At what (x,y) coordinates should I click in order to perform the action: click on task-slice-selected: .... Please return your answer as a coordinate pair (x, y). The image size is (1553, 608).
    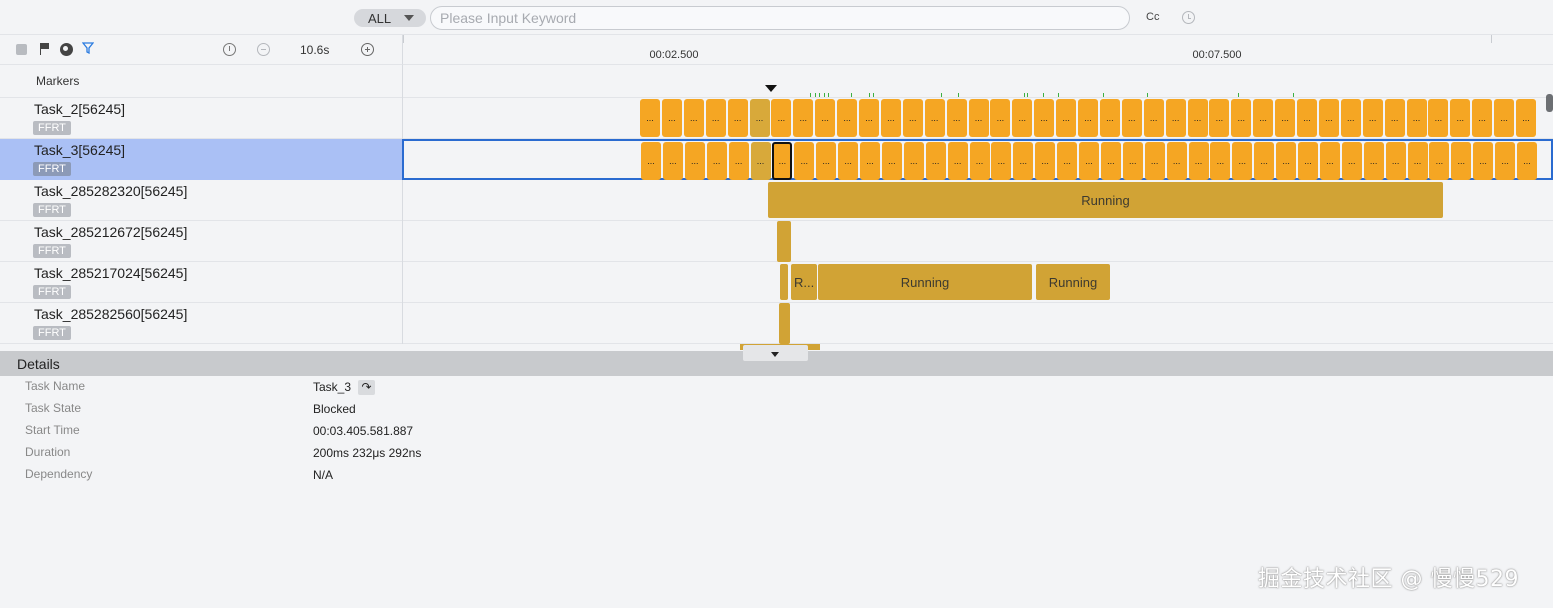
    Looking at the image, I should click on (782, 161).